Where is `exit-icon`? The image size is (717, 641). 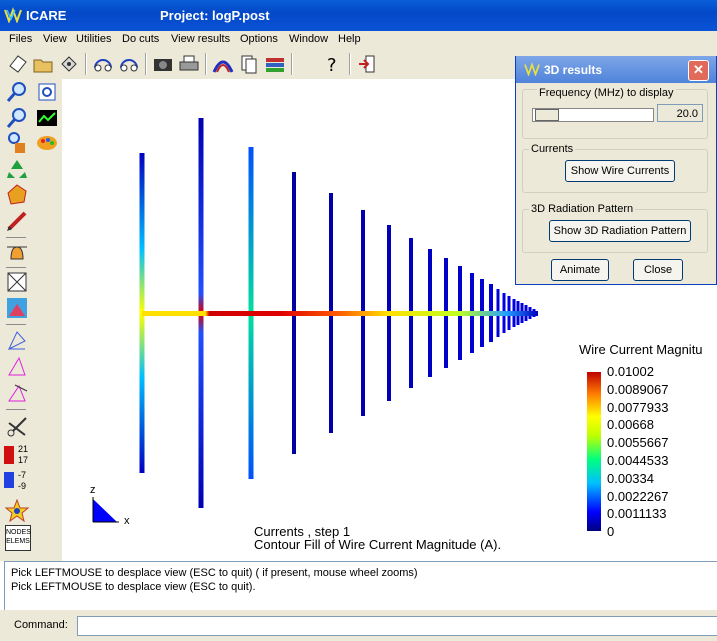
exit-icon is located at coordinates (367, 64).